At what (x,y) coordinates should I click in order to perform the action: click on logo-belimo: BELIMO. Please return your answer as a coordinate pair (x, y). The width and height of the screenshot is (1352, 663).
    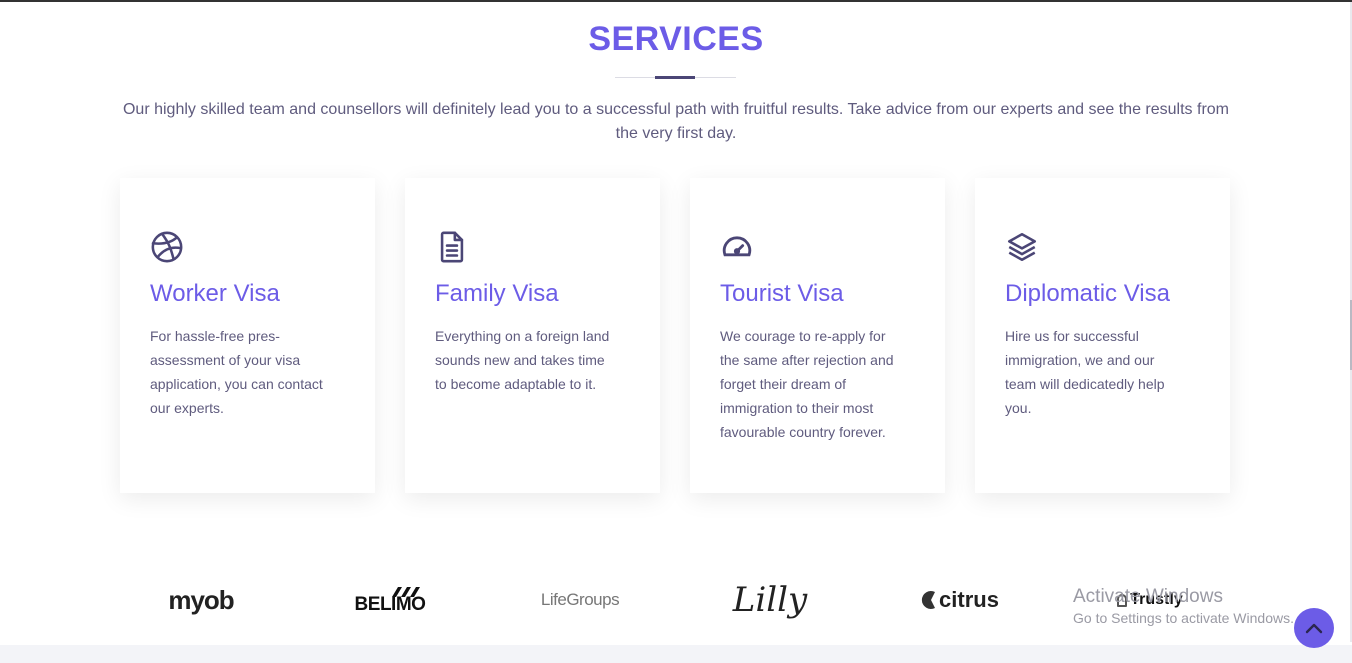
    Looking at the image, I should click on (390, 600).